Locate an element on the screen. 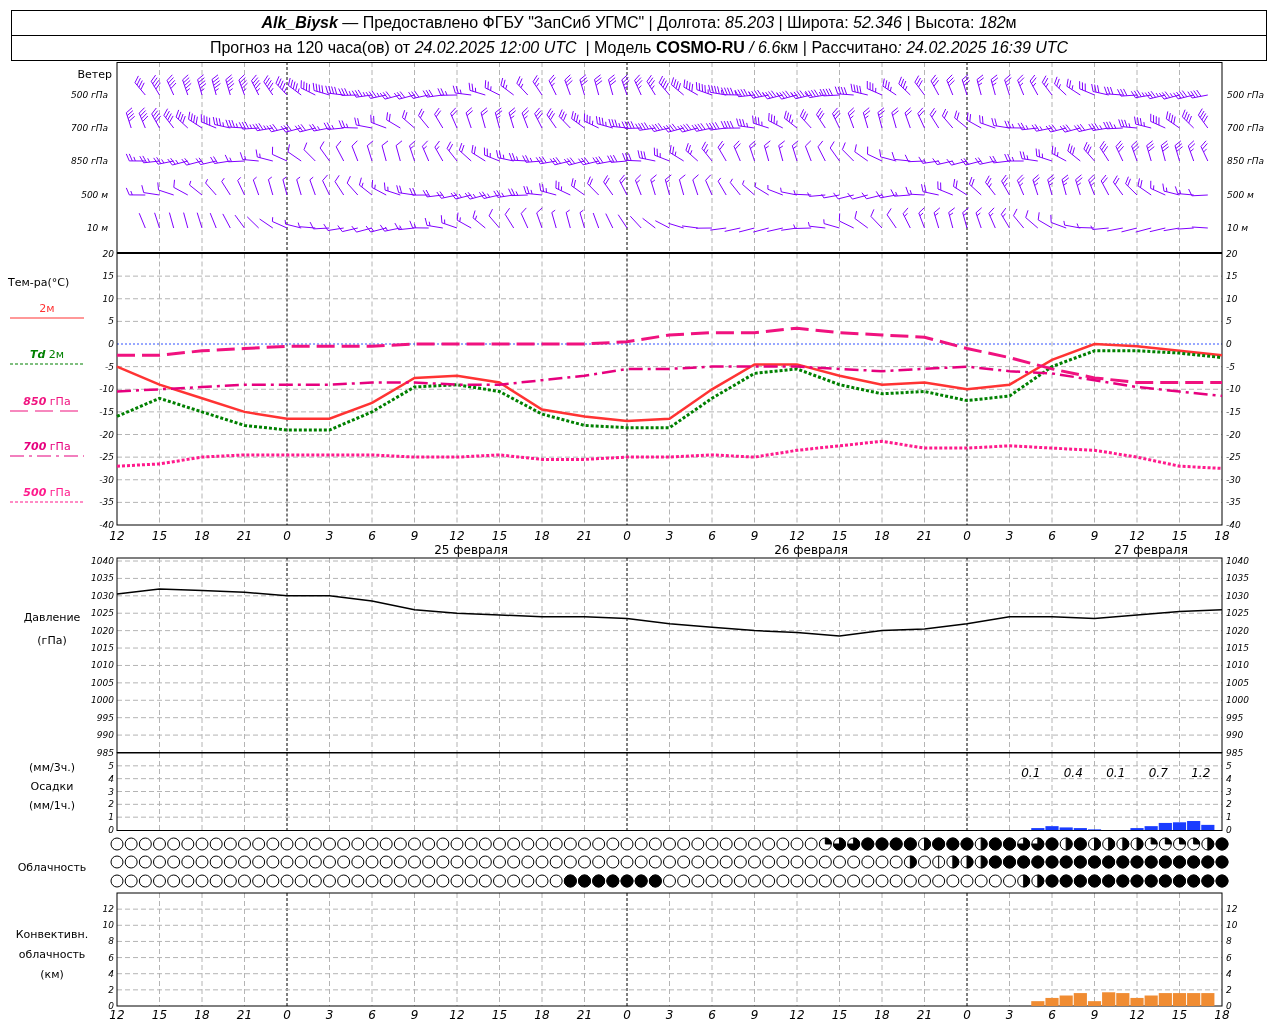  axis-title: Осадки is located at coordinates (52, 786).